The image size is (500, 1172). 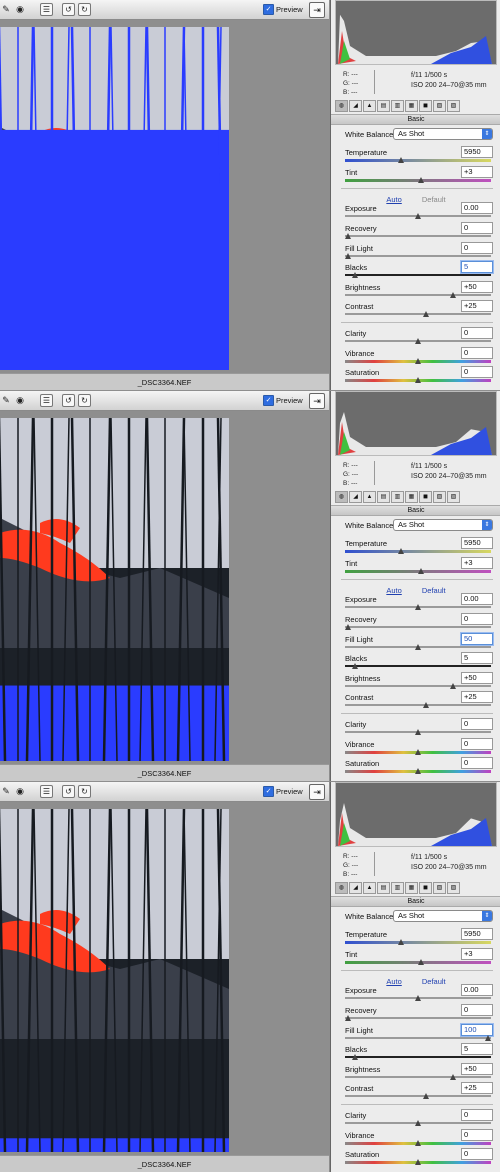 I want to click on brush-icon: ✎, so click(x=6, y=9).